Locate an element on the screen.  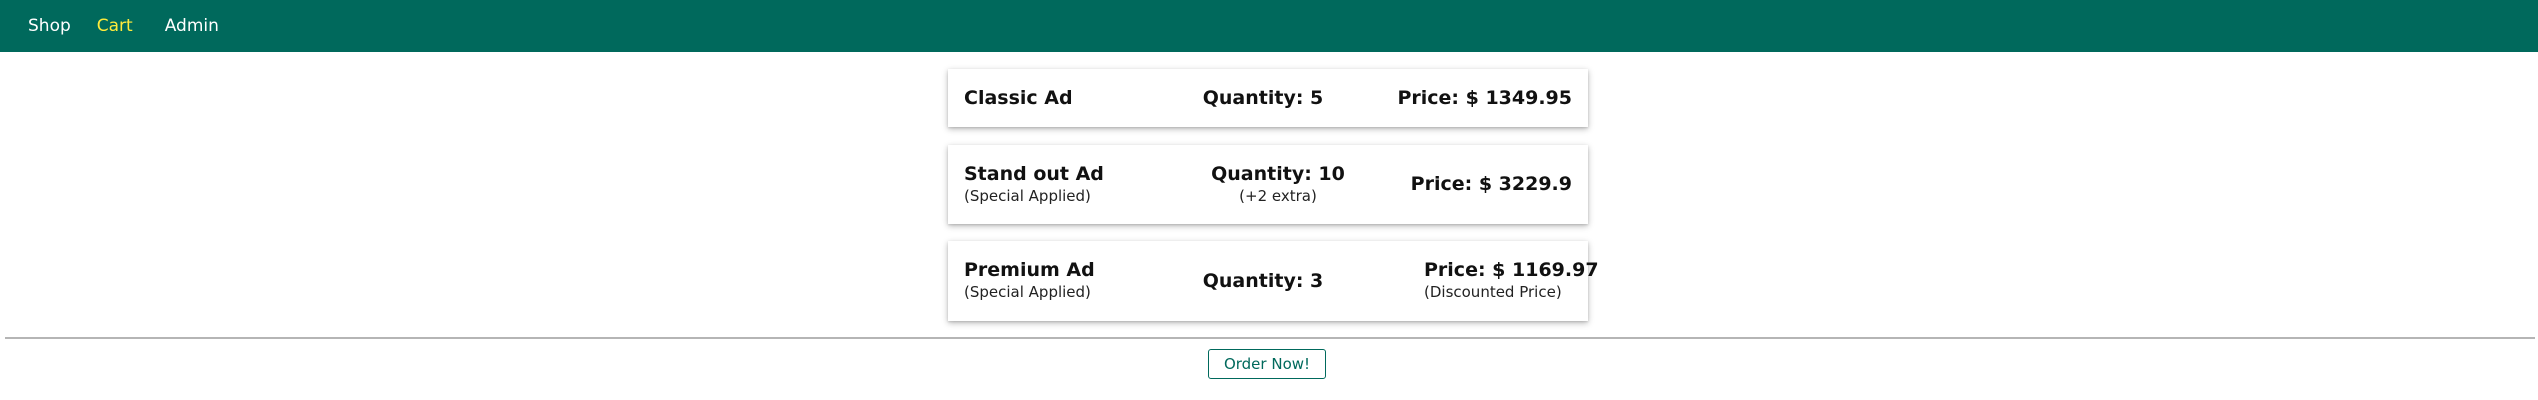
cart-item-card: Classic Ad Quantity: 5 Price: $ 1349.95 is located at coordinates (1268, 98).